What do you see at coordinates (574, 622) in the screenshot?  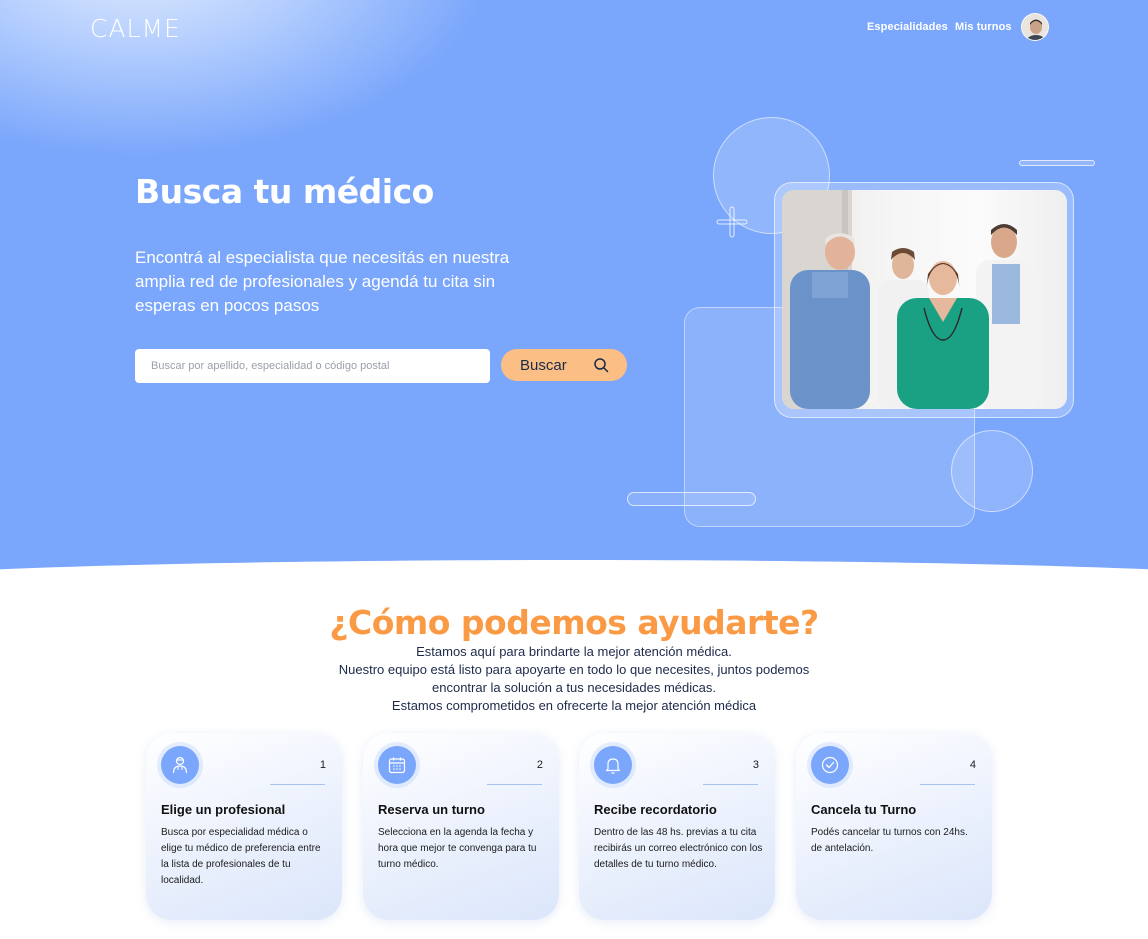 I see `help-section-title: ¿Cómo podemos ayudarte?` at bounding box center [574, 622].